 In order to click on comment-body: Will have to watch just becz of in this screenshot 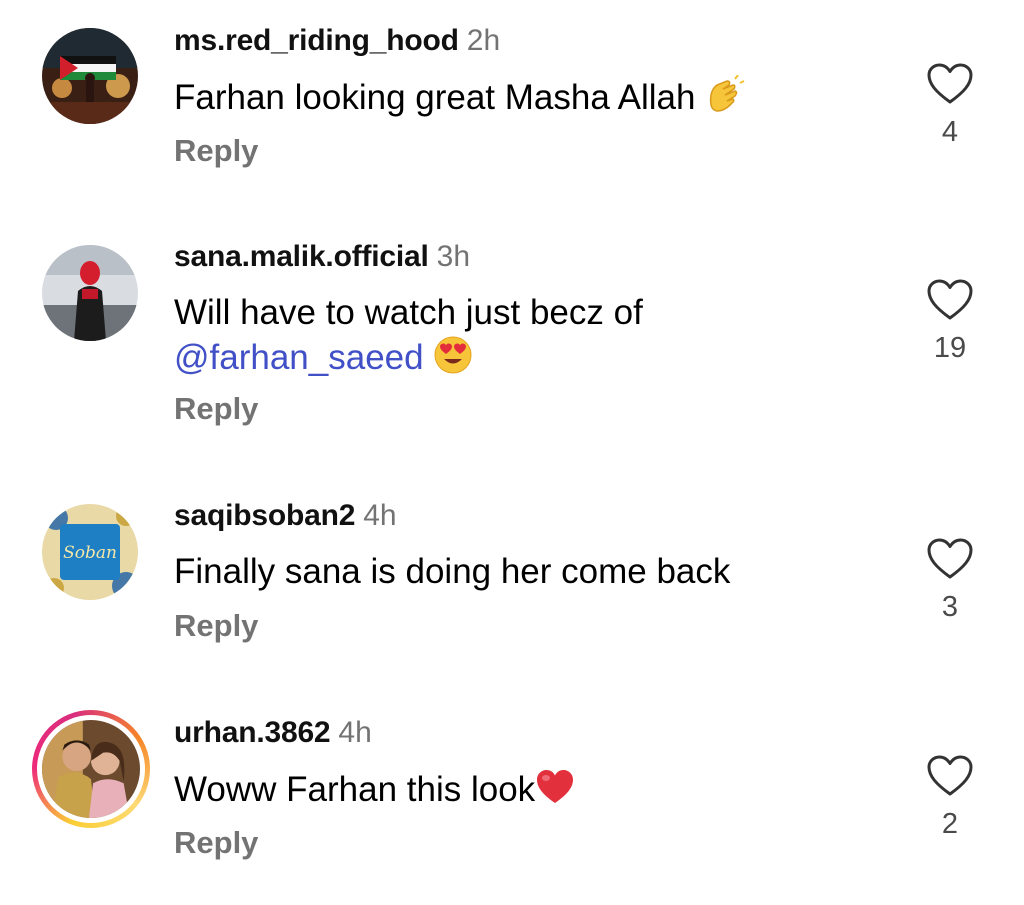, I will do `click(408, 312)`.